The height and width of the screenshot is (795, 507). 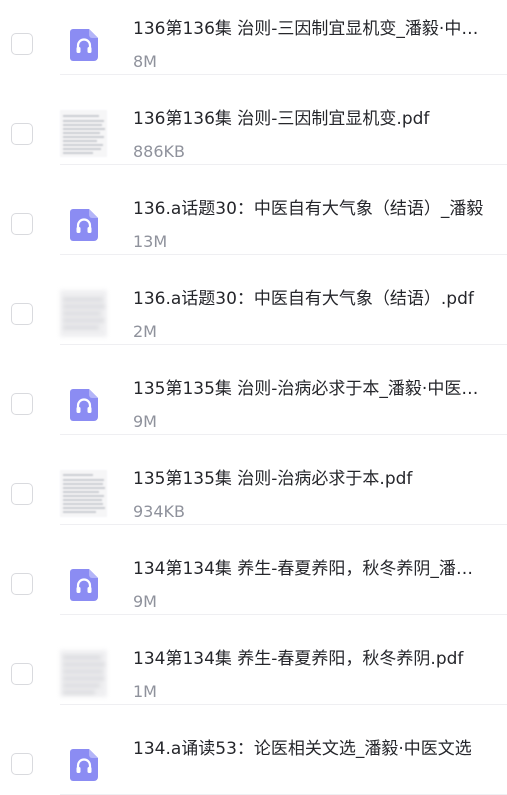 I want to click on file-title: 134.a诵读53：论医相关文选_潘毅·中医文选, so click(x=309, y=749).